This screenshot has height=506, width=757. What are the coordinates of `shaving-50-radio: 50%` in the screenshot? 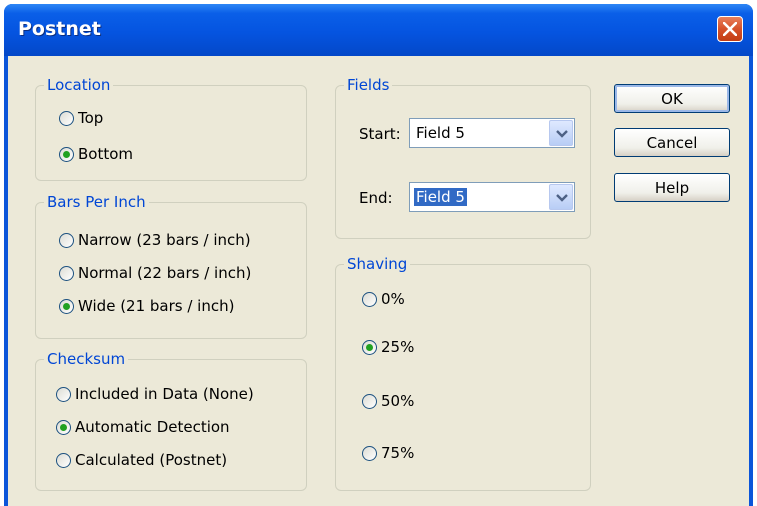 It's located at (388, 401).